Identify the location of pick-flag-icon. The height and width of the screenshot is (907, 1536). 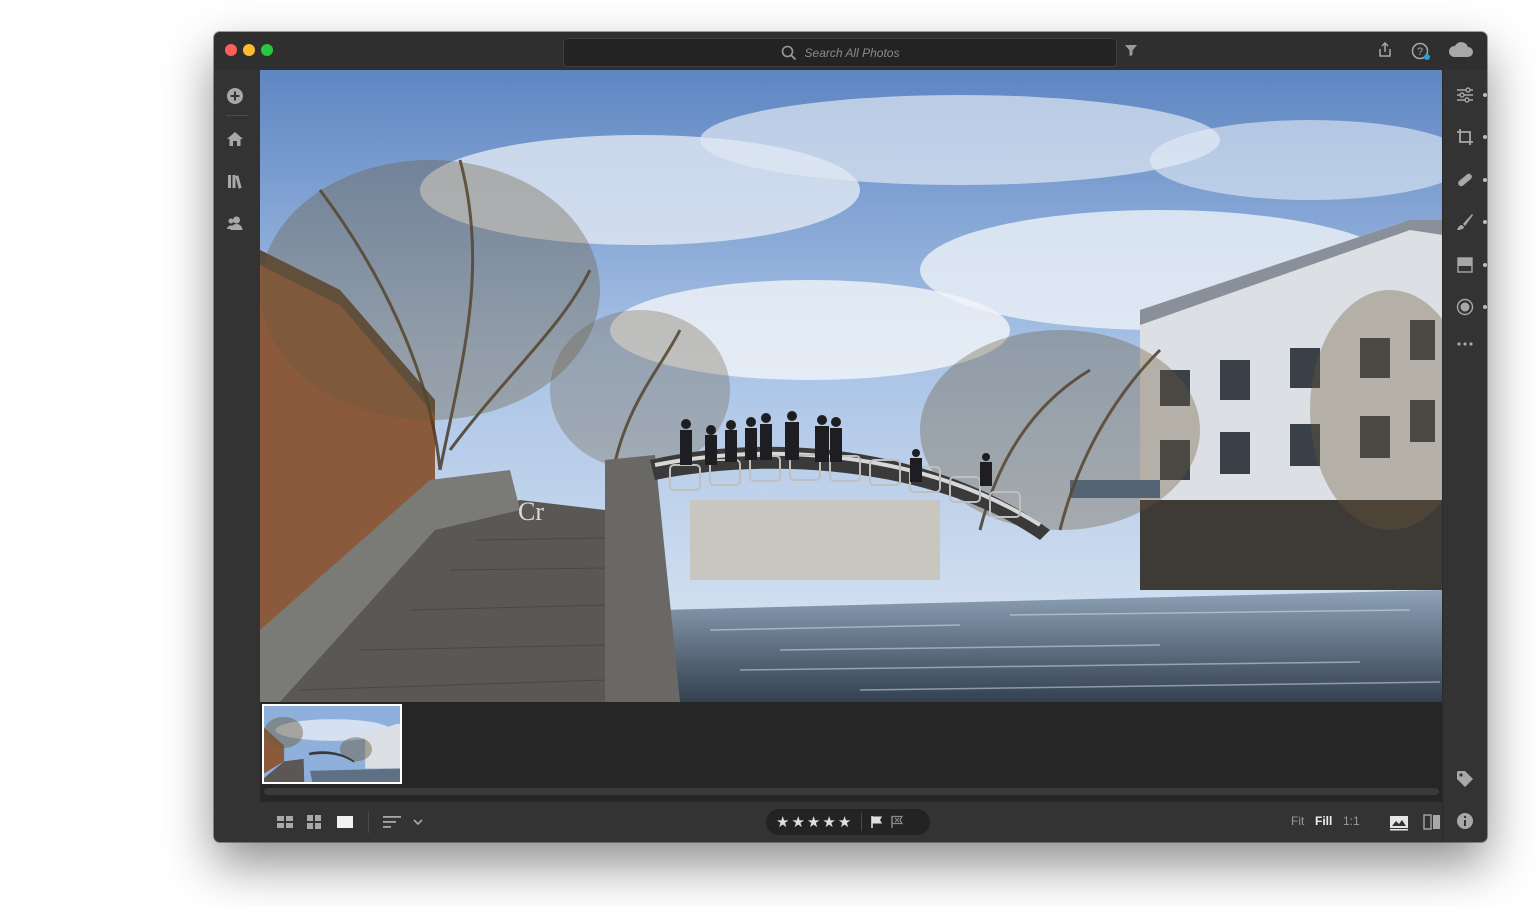
(877, 822).